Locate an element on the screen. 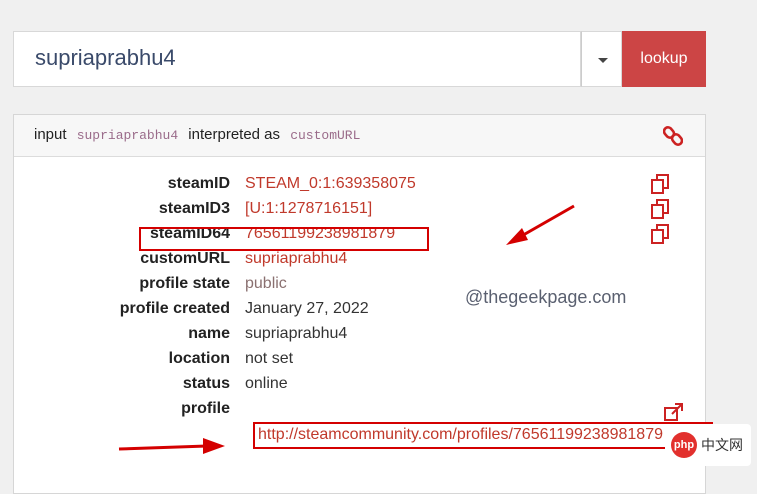 The width and height of the screenshot is (757, 494). php-logo: php is located at coordinates (684, 445).